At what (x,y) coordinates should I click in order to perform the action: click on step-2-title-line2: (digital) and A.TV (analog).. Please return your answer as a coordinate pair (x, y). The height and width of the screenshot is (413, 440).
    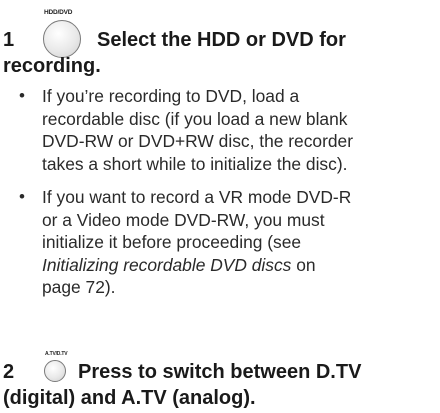
    Looking at the image, I should click on (129, 398).